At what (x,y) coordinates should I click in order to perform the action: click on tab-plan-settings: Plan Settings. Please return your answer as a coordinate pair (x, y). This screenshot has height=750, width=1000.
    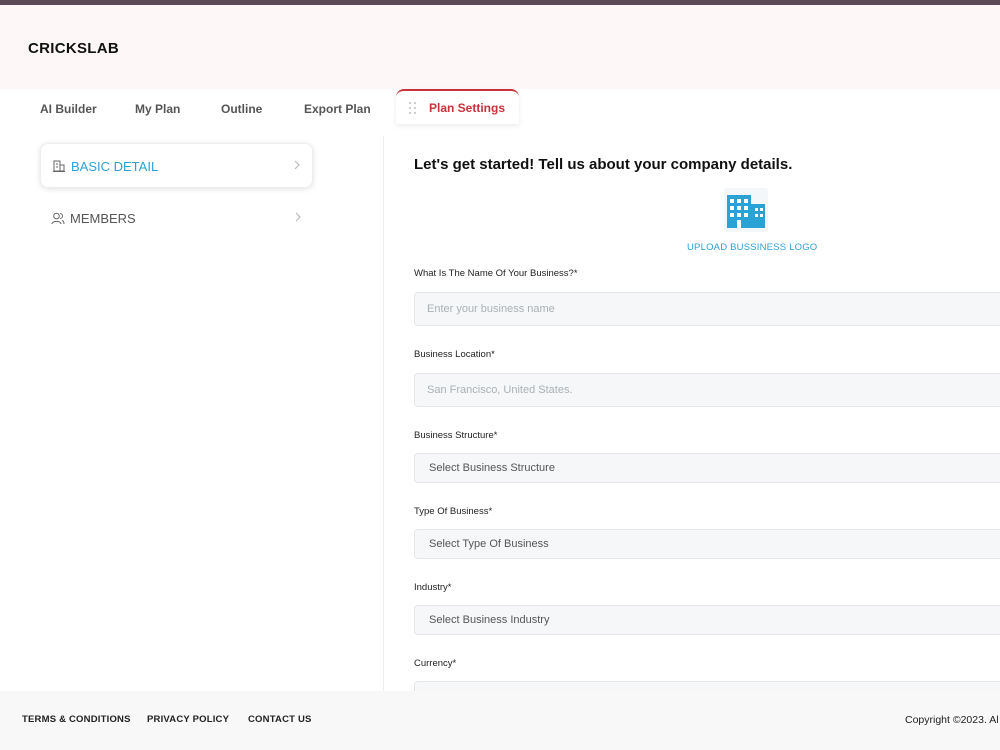
    Looking at the image, I should click on (457, 106).